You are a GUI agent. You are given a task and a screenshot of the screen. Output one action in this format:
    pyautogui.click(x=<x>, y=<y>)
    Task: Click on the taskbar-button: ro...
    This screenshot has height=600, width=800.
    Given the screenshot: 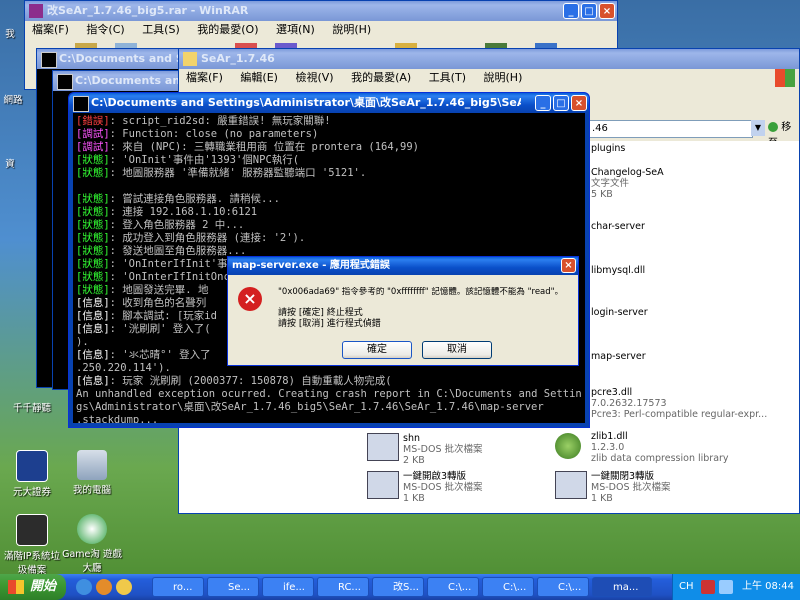 What is the action you would take?
    pyautogui.click(x=178, y=587)
    